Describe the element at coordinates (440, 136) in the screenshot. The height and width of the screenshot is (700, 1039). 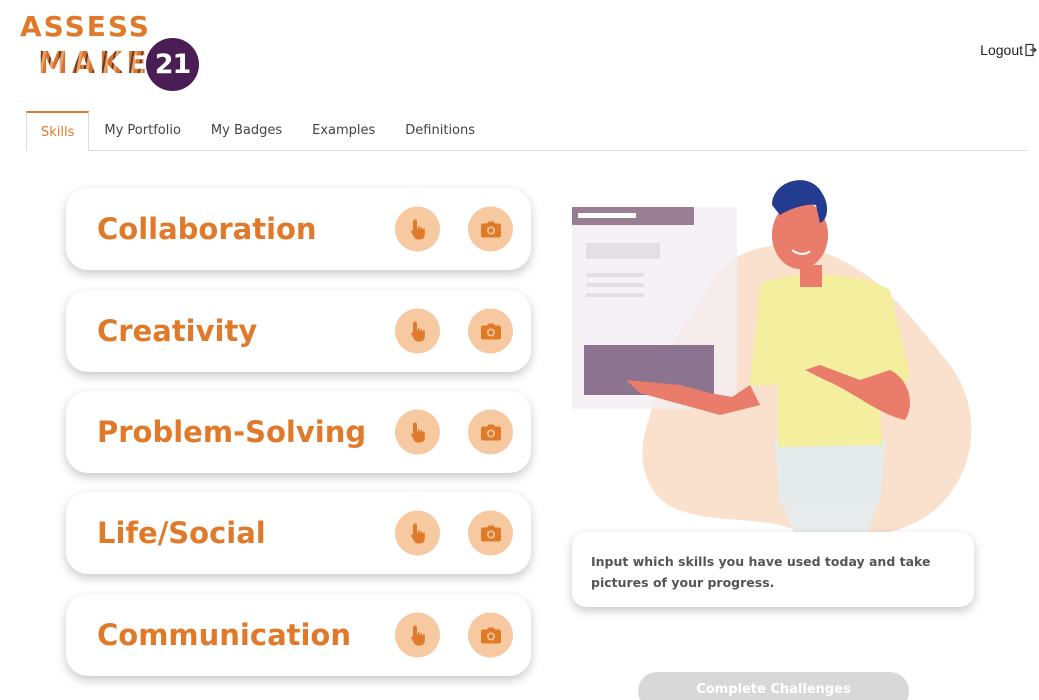
I see `tab-definitions: Definitions` at that location.